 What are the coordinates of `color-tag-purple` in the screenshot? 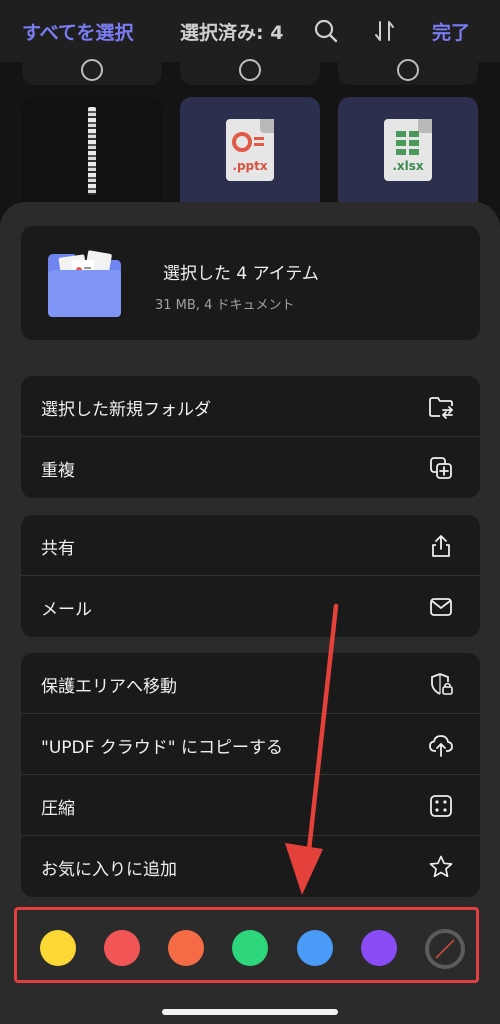 It's located at (379, 948).